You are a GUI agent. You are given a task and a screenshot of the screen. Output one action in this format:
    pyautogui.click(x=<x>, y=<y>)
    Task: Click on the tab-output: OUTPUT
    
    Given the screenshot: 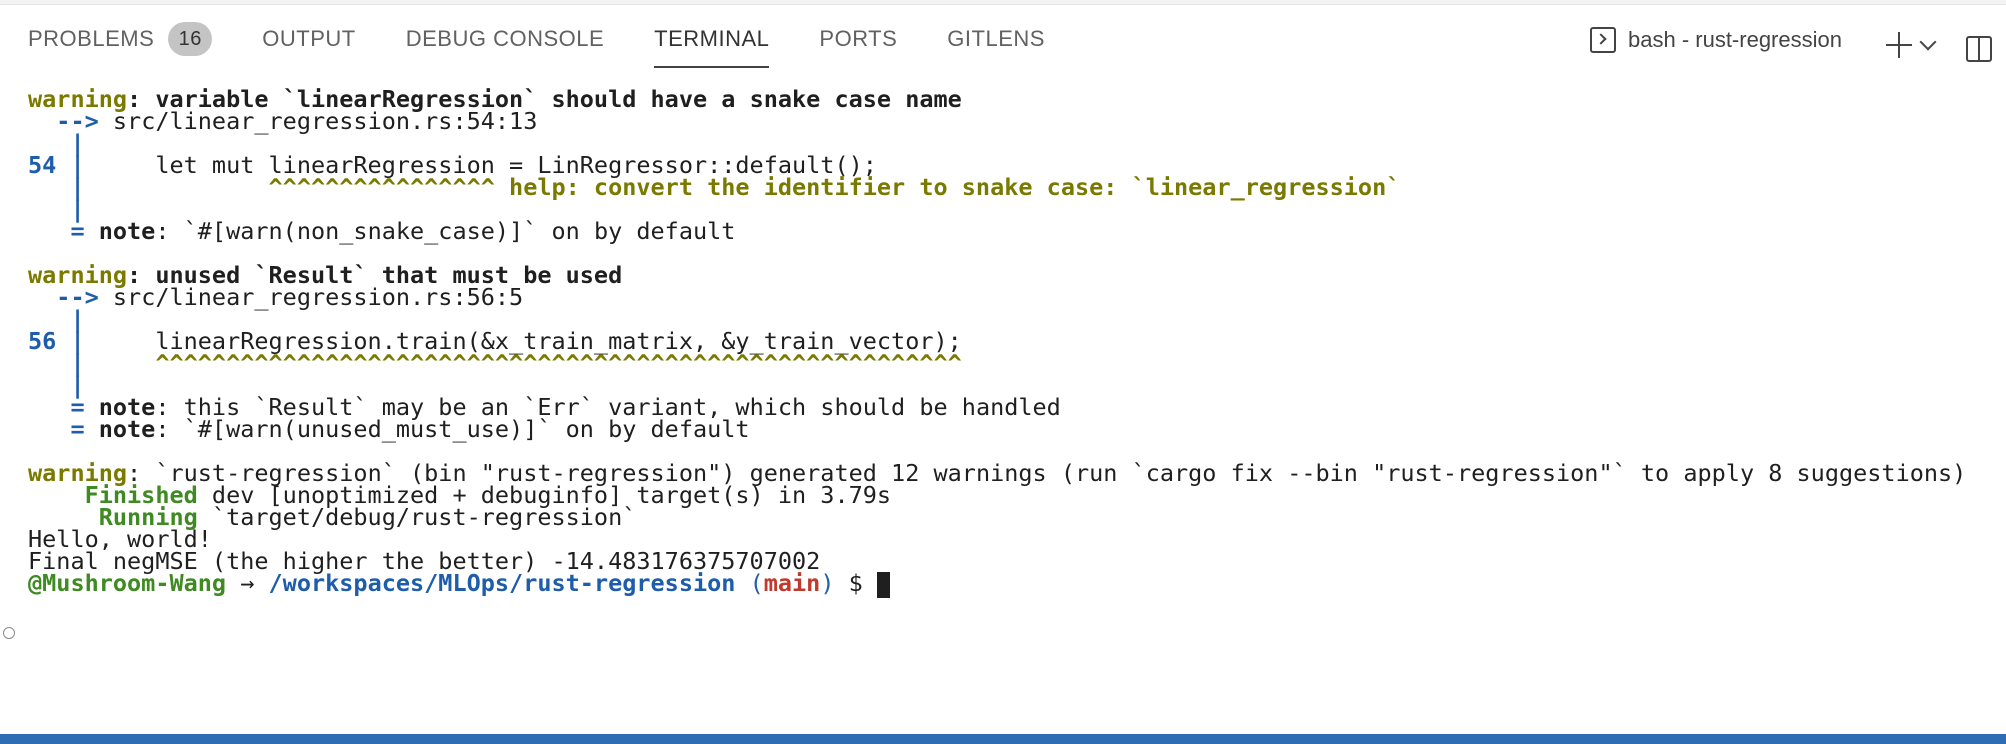 What is the action you would take?
    pyautogui.click(x=308, y=39)
    